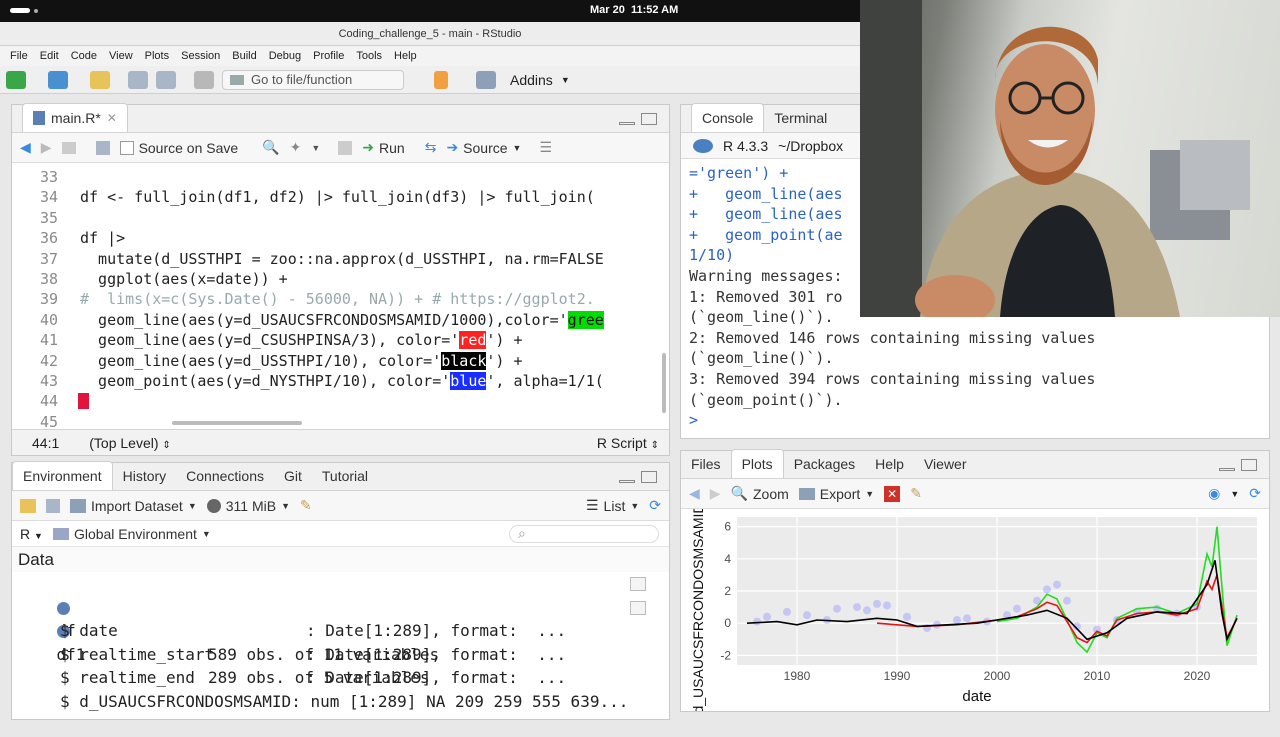  I want to click on tab-environment: Environment, so click(62, 475).